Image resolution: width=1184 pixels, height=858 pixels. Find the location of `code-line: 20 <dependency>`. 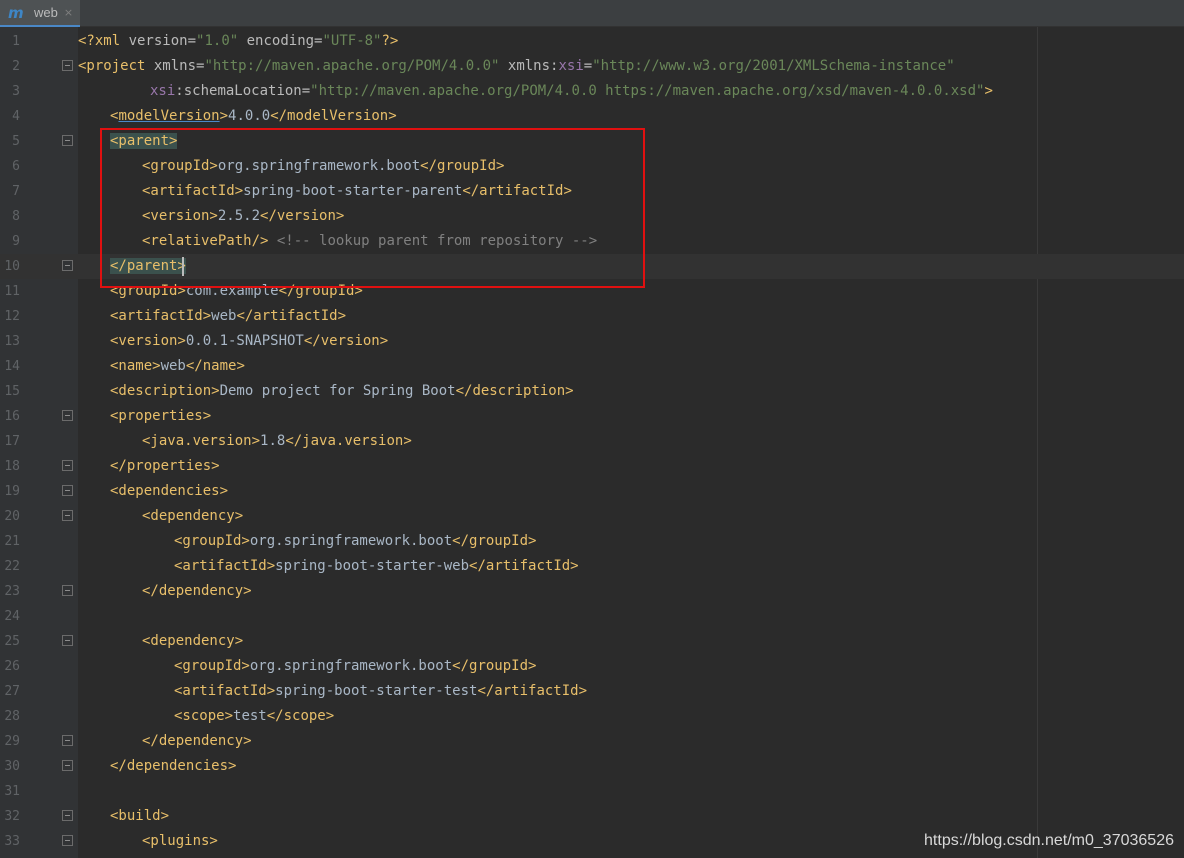

code-line: 20 <dependency> is located at coordinates (592, 516).